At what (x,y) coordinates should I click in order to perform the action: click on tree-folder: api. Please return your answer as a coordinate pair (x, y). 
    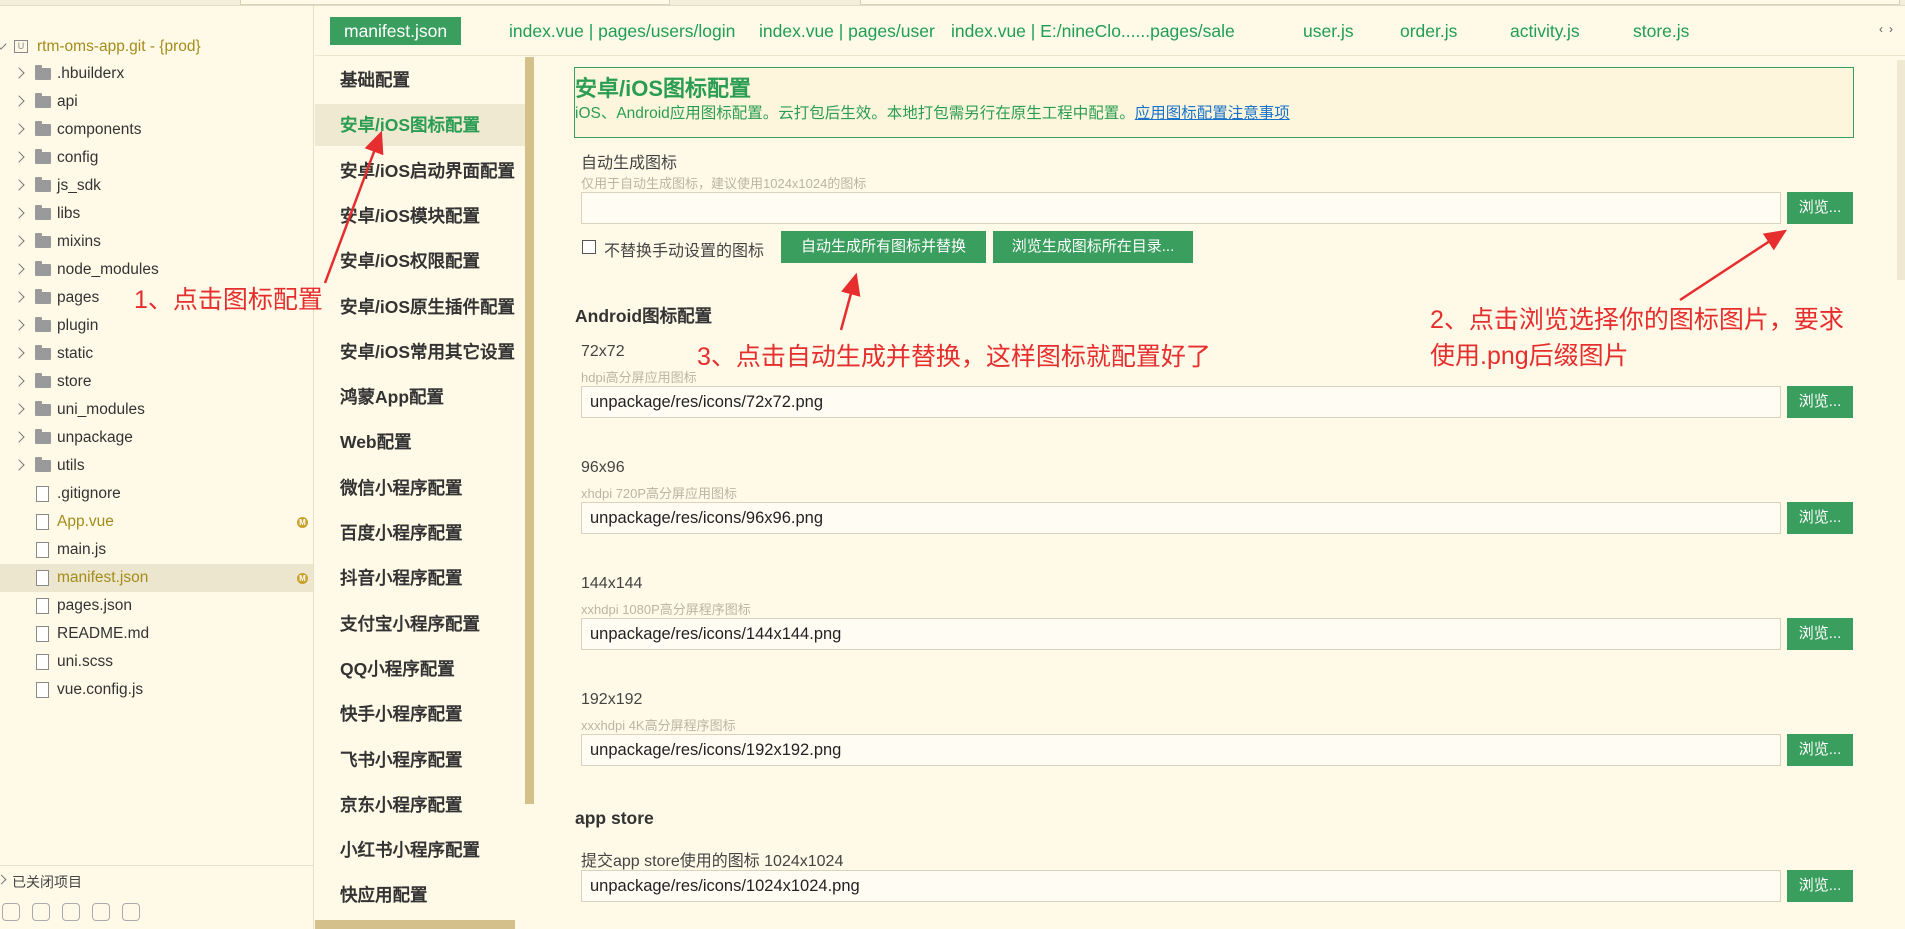
    Looking at the image, I should click on (156, 102).